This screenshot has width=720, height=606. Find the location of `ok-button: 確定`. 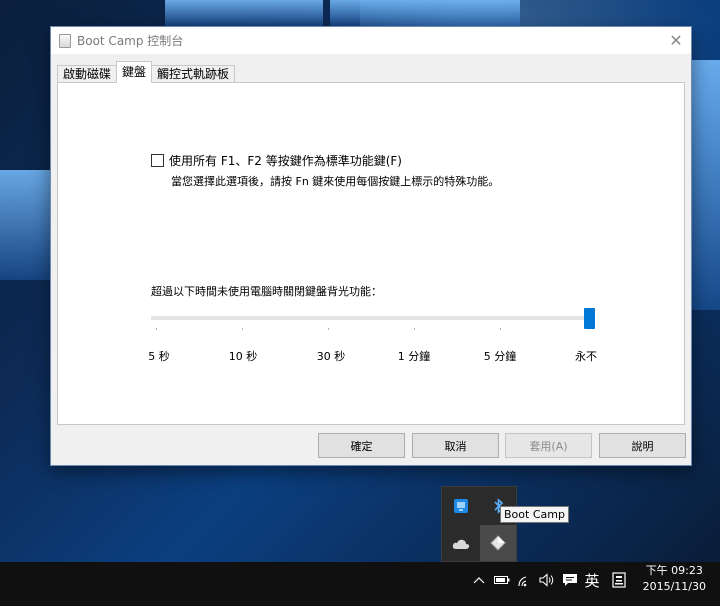

ok-button: 確定 is located at coordinates (361, 445).